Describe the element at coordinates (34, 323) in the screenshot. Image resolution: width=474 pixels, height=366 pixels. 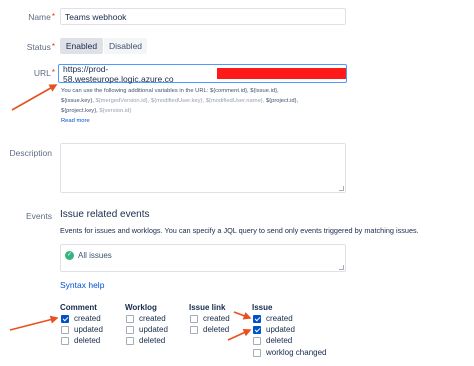
I see `comment-created-arrow` at that location.